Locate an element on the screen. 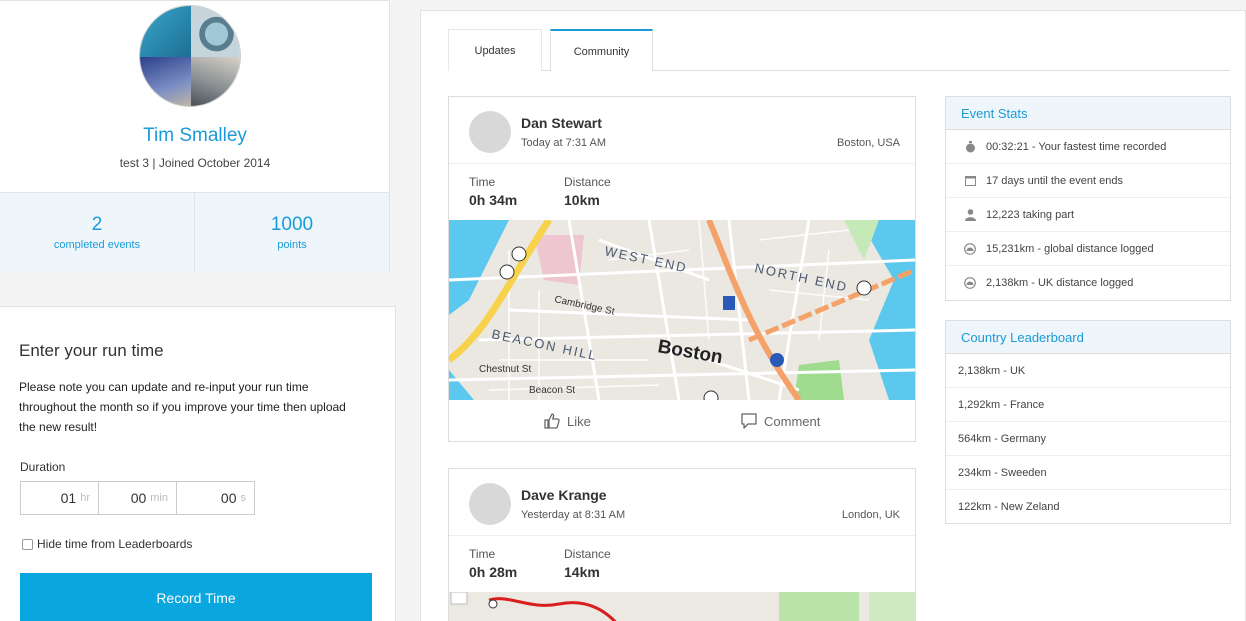 Image resolution: width=1246 pixels, height=621 pixels. duration-input: 01 hr 00 min 00 s is located at coordinates (137, 498).